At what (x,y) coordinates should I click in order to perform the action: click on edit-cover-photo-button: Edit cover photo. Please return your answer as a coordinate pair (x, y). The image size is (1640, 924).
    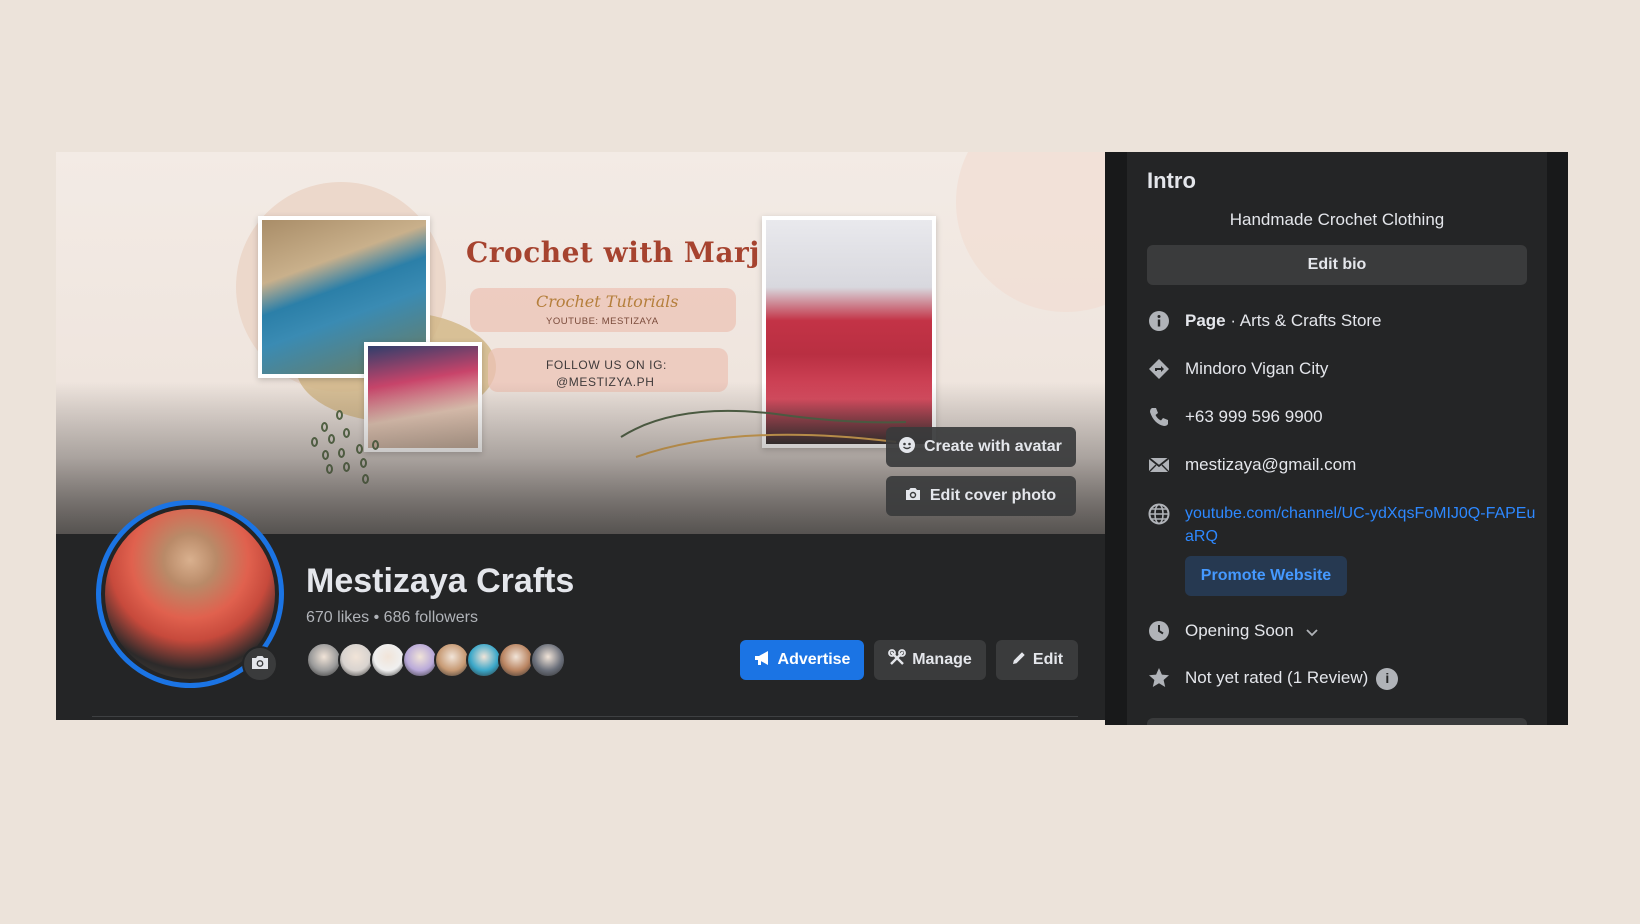
    Looking at the image, I should click on (981, 496).